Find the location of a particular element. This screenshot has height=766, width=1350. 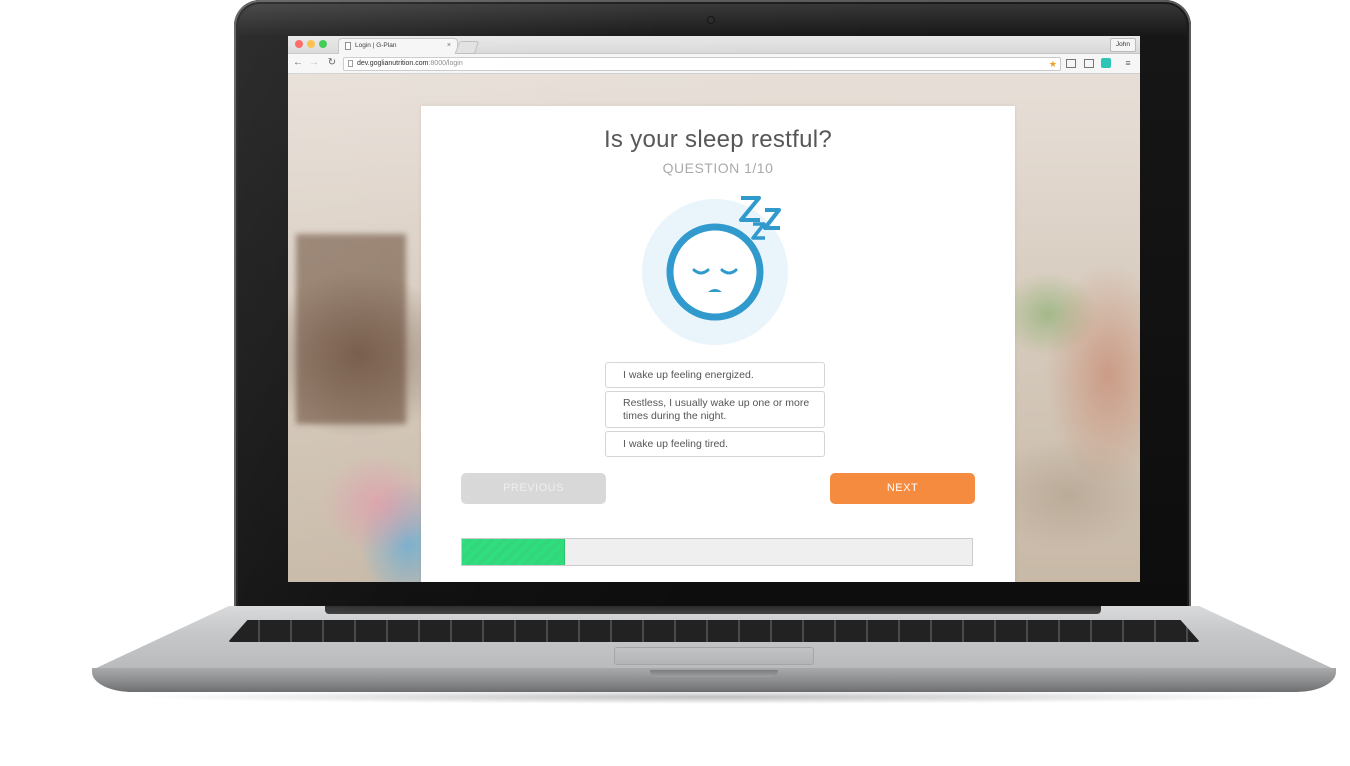

previous-button: PREVIOUS is located at coordinates (533, 488).